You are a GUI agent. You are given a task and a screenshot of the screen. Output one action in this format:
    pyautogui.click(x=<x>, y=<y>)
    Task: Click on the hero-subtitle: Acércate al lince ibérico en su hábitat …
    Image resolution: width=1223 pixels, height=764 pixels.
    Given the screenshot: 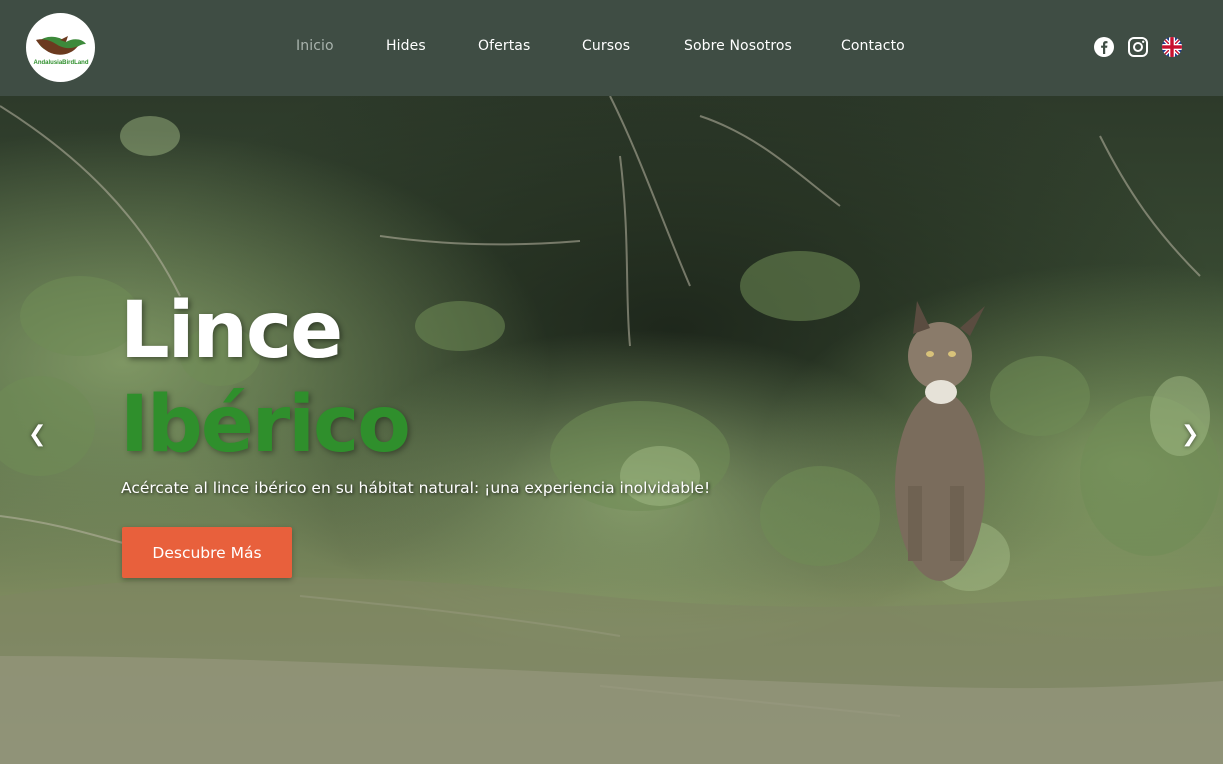 What is the action you would take?
    pyautogui.click(x=416, y=488)
    